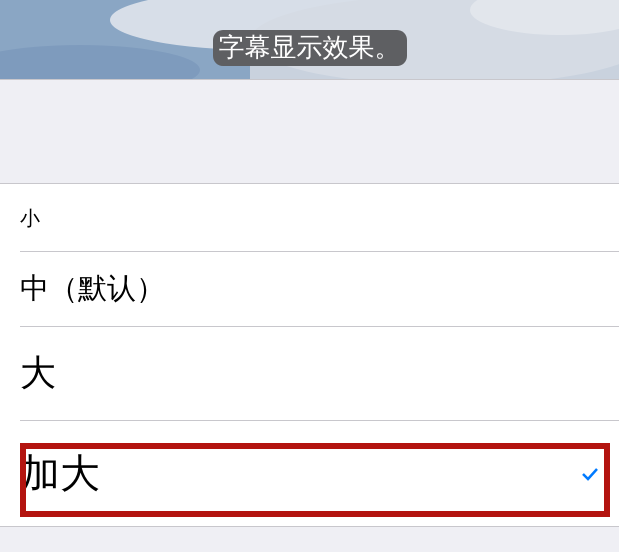  I want to click on size-option: 中（默认）, so click(309, 289).